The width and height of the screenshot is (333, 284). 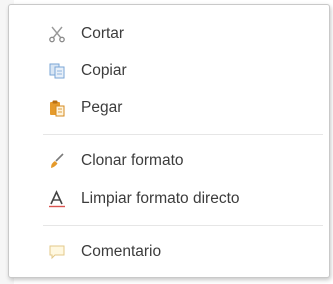 I want to click on menu-item-label: Comentario, so click(x=121, y=251).